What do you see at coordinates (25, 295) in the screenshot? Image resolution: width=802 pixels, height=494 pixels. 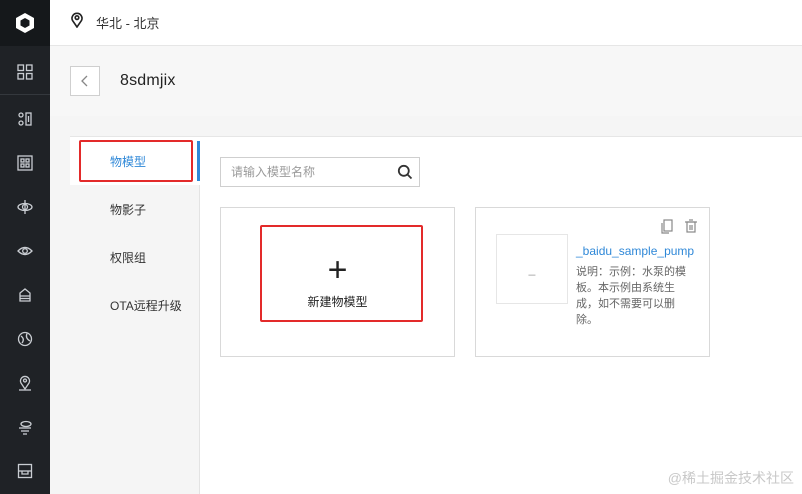 I see `data-icon` at bounding box center [25, 295].